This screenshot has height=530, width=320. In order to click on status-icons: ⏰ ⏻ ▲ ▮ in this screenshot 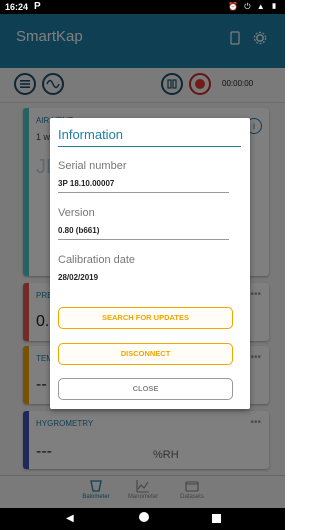, I will do `click(253, 6)`.